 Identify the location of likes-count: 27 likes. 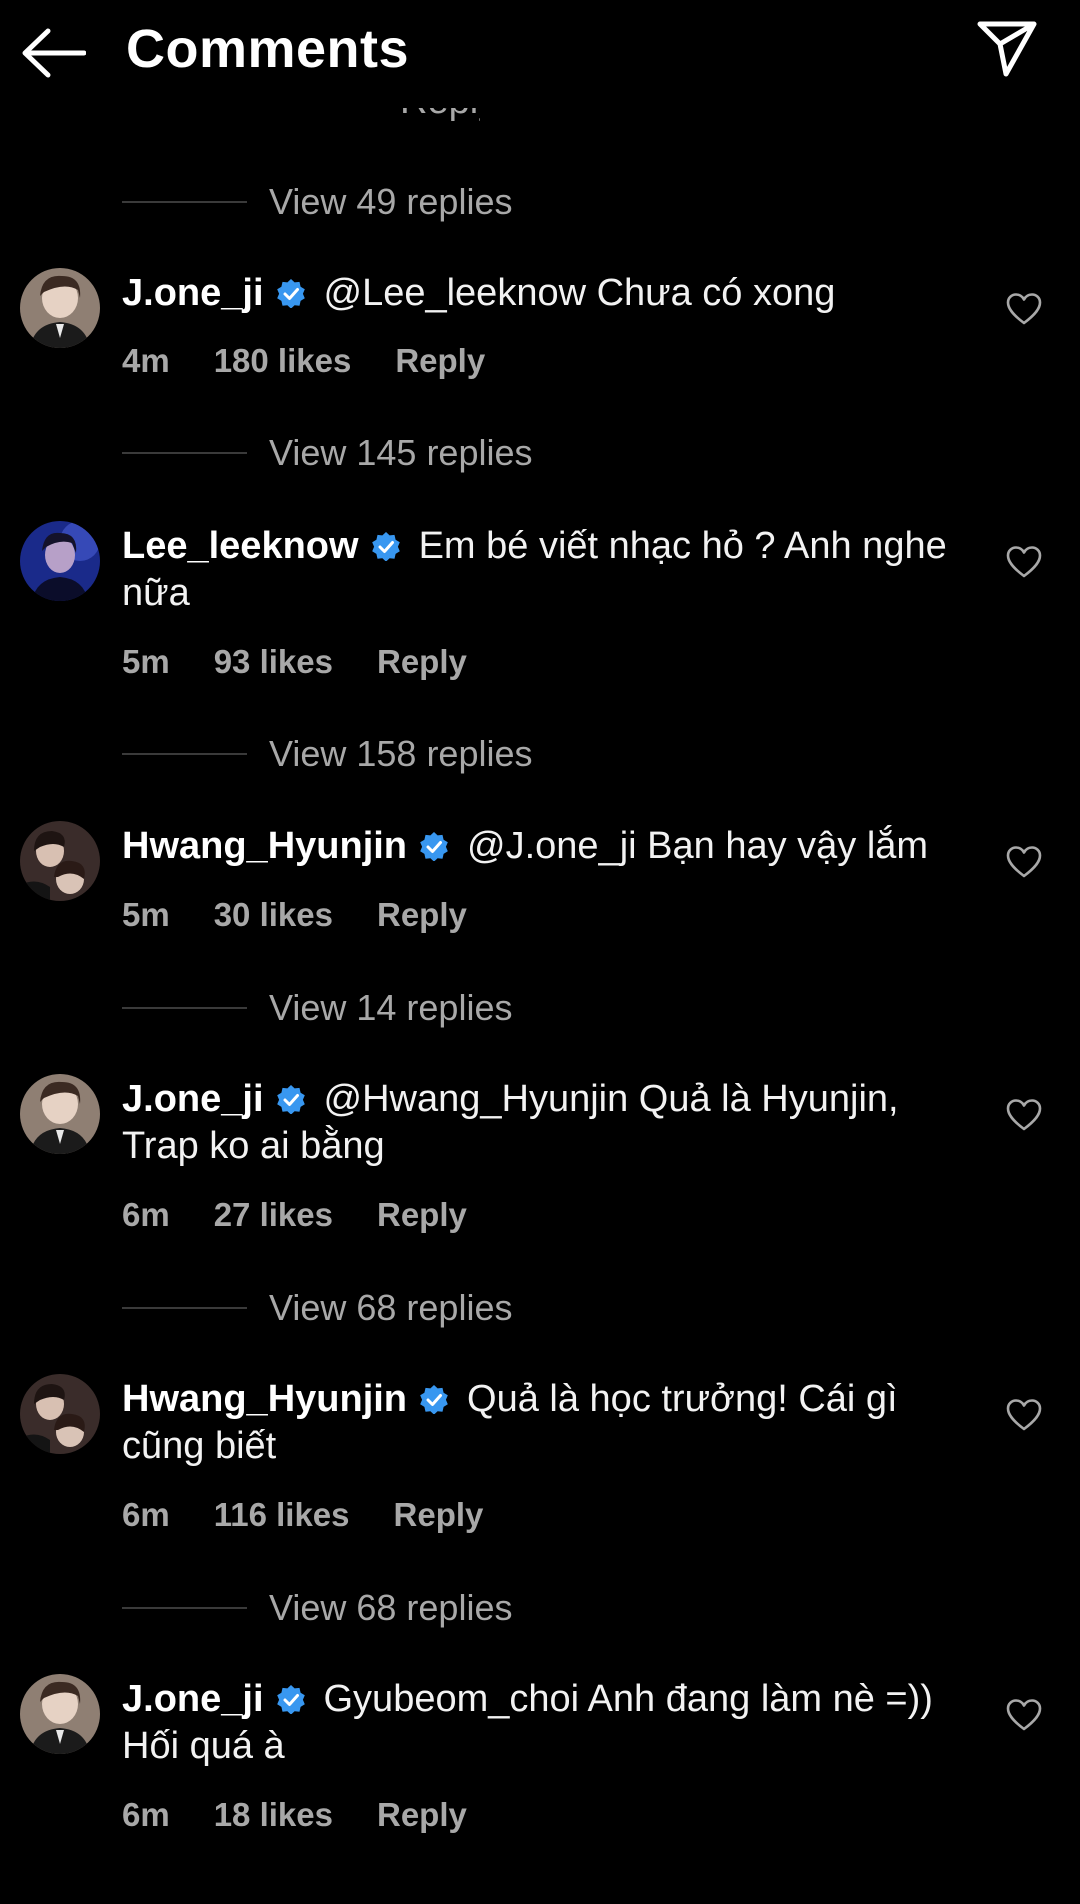
(273, 1215).